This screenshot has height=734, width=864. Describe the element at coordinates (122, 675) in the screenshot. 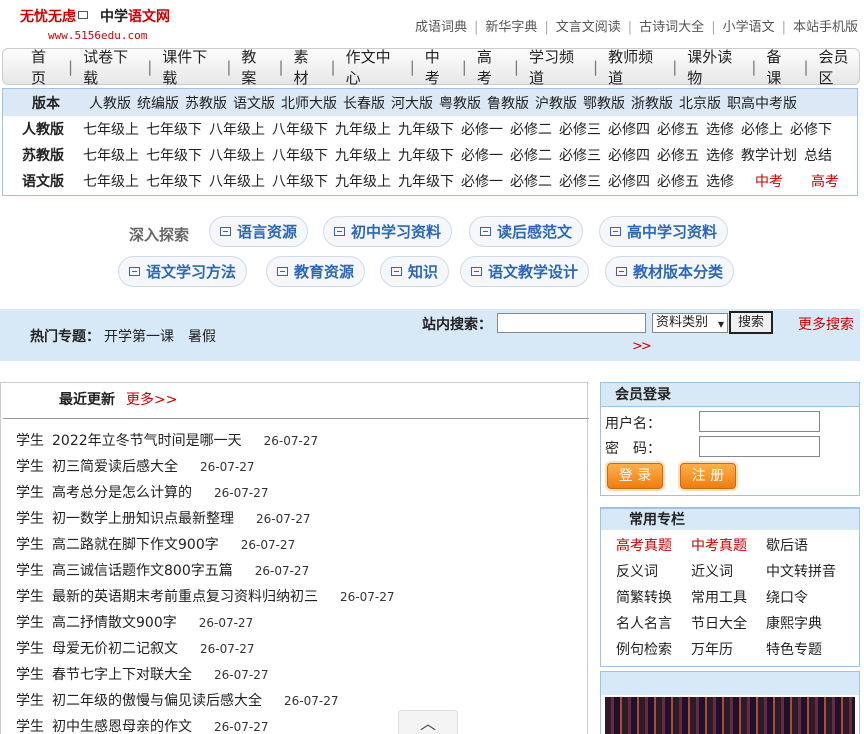

I see `item-title: 春节七字上下对联大全` at that location.